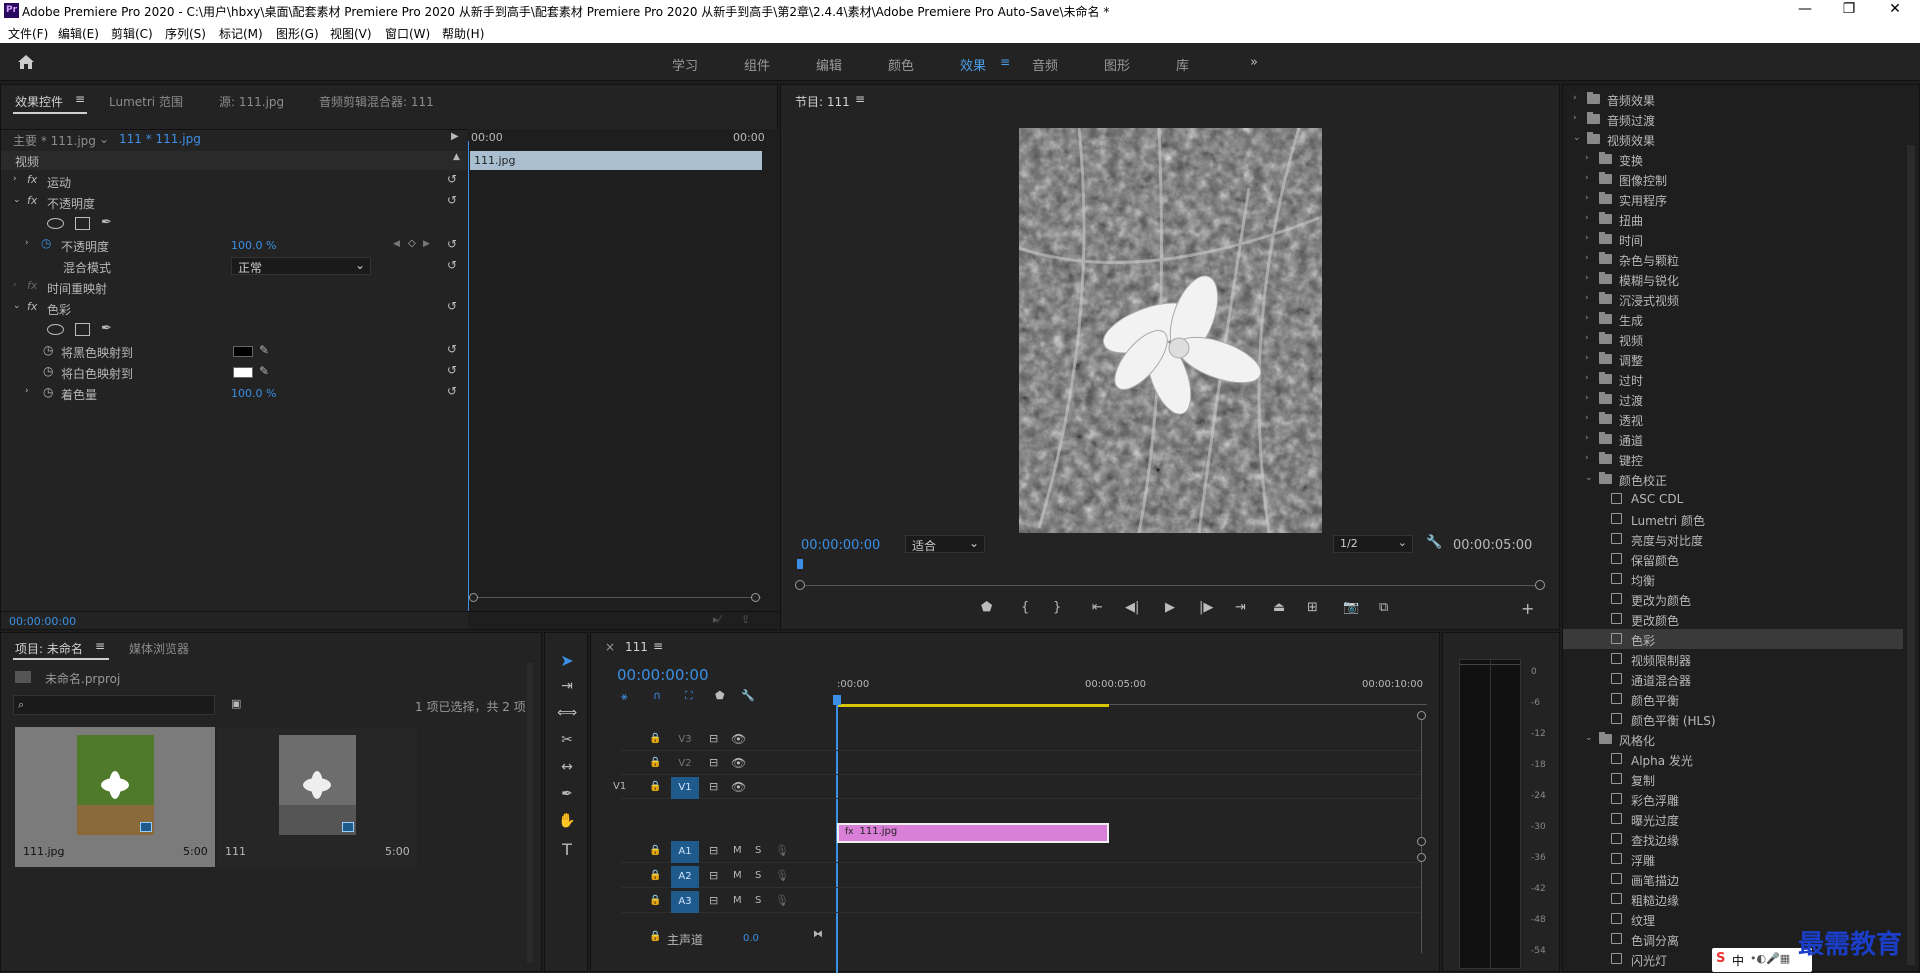 This screenshot has width=1920, height=973. Describe the element at coordinates (55, 329) in the screenshot. I see `tint-ellipse-mask-icon` at that location.